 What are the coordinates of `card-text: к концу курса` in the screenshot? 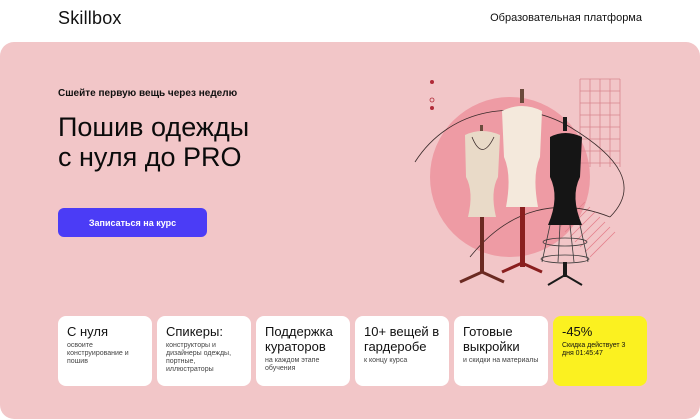 It's located at (386, 360).